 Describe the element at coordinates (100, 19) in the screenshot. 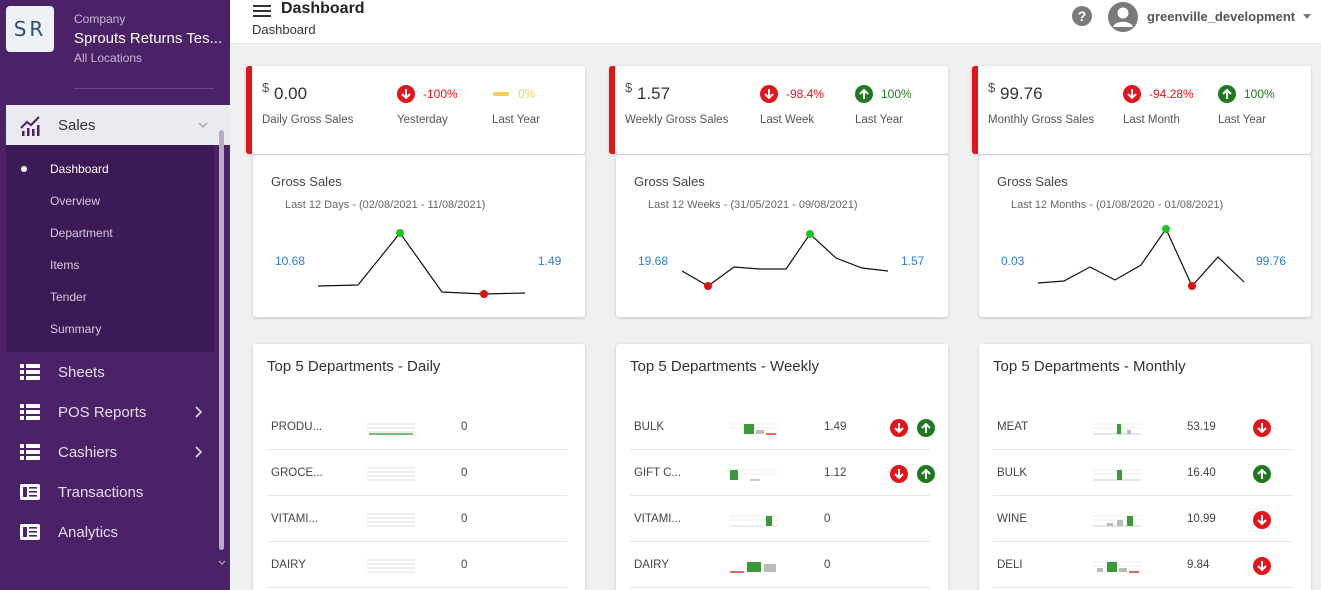

I see `company-label: Company` at that location.